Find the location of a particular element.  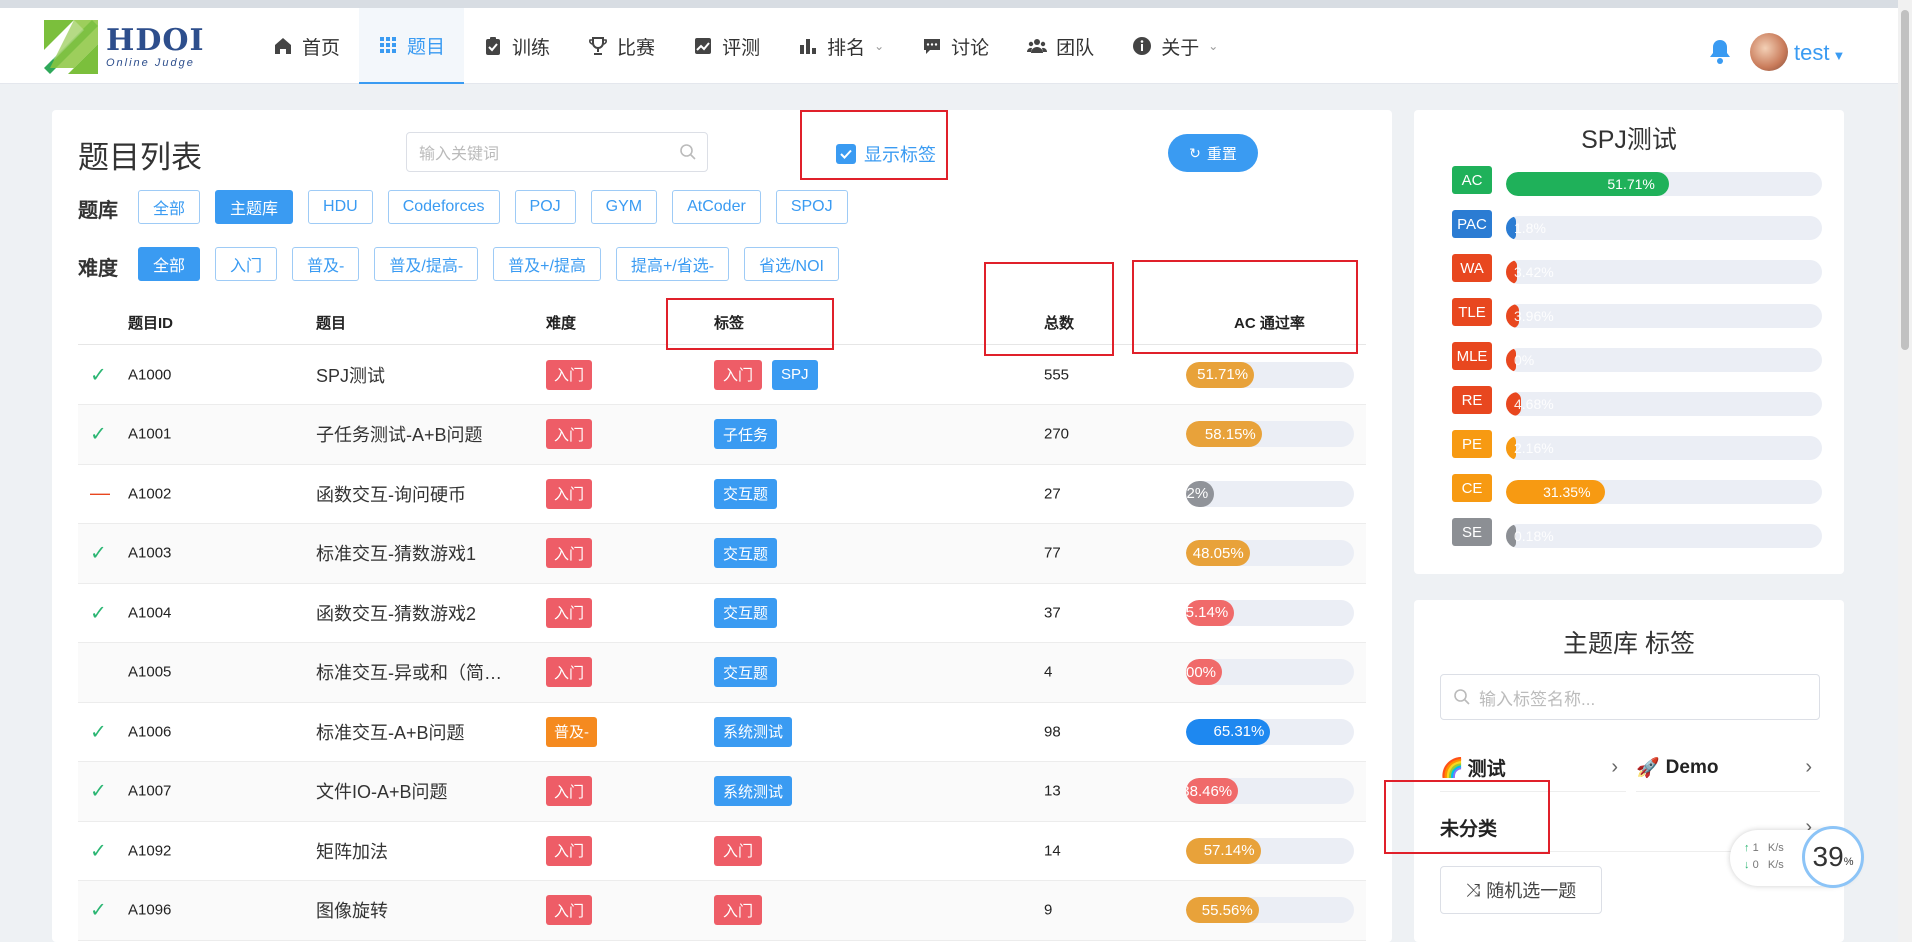

page-scrollbar is located at coordinates (1905, 471).